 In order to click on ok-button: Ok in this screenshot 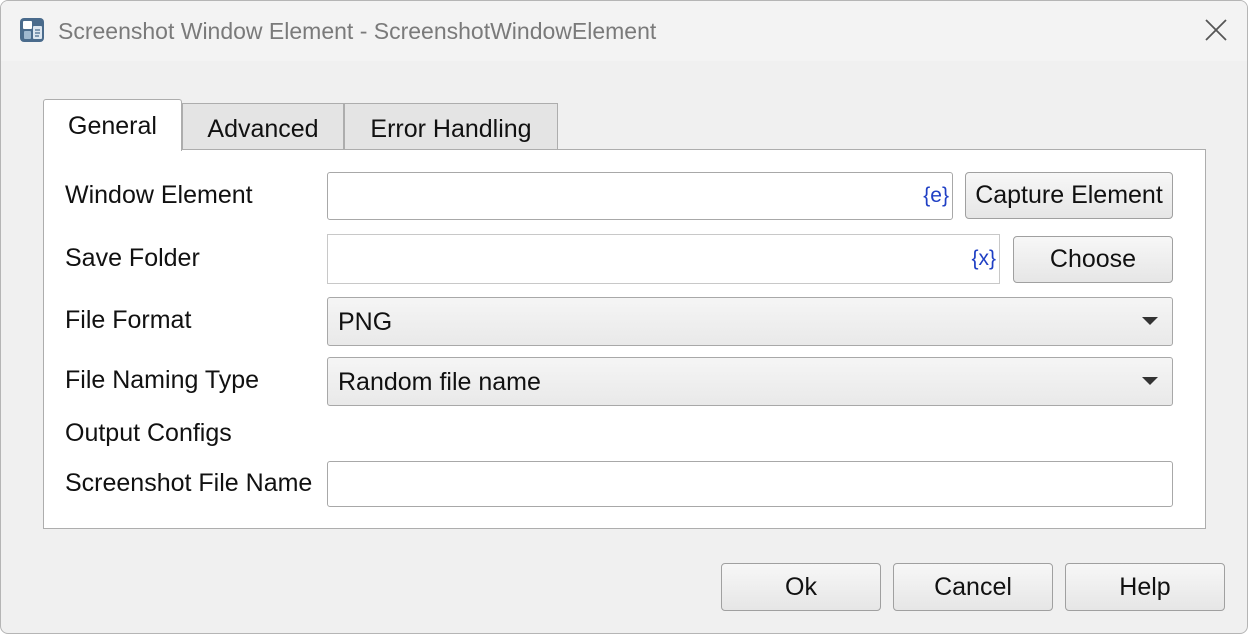, I will do `click(801, 587)`.